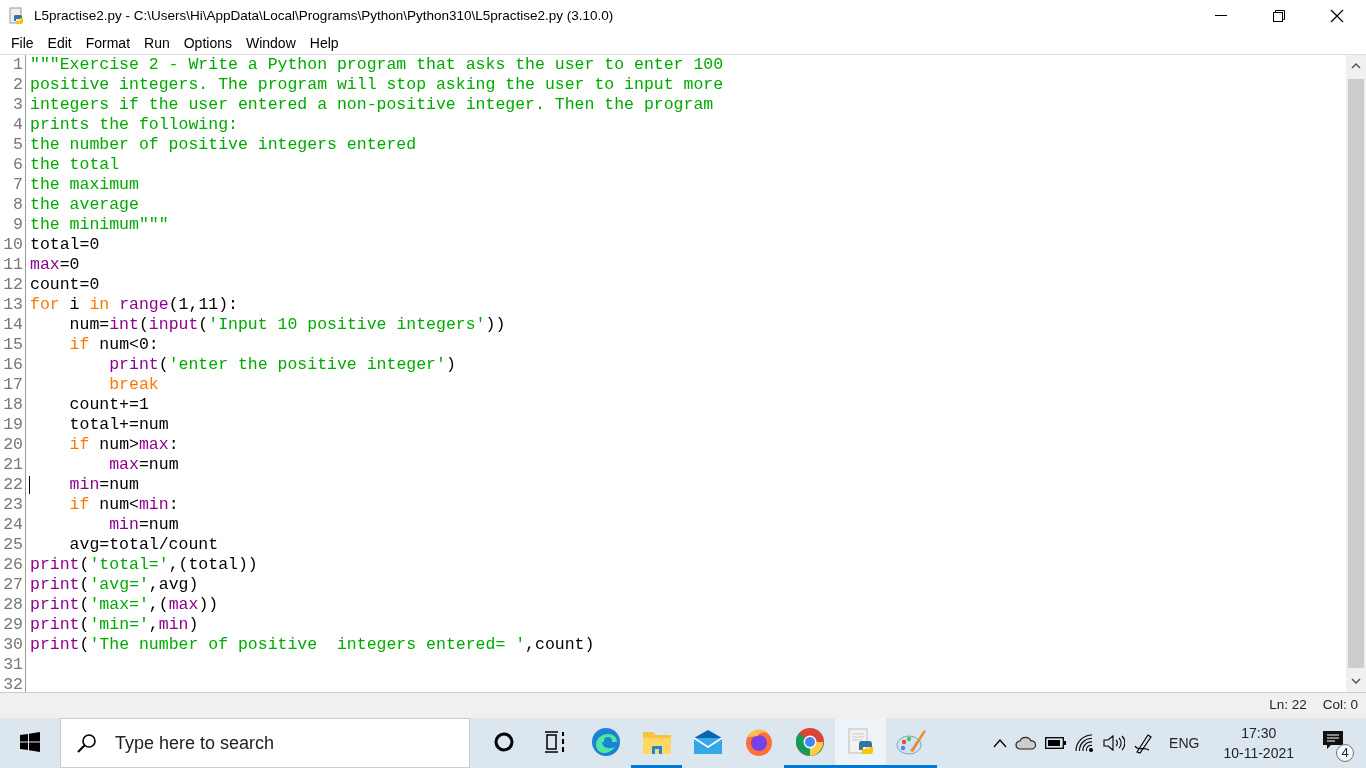 This screenshot has width=1366, height=768. Describe the element at coordinates (224, 145) in the screenshot. I see `code-line: the number of positive integers entered` at that location.